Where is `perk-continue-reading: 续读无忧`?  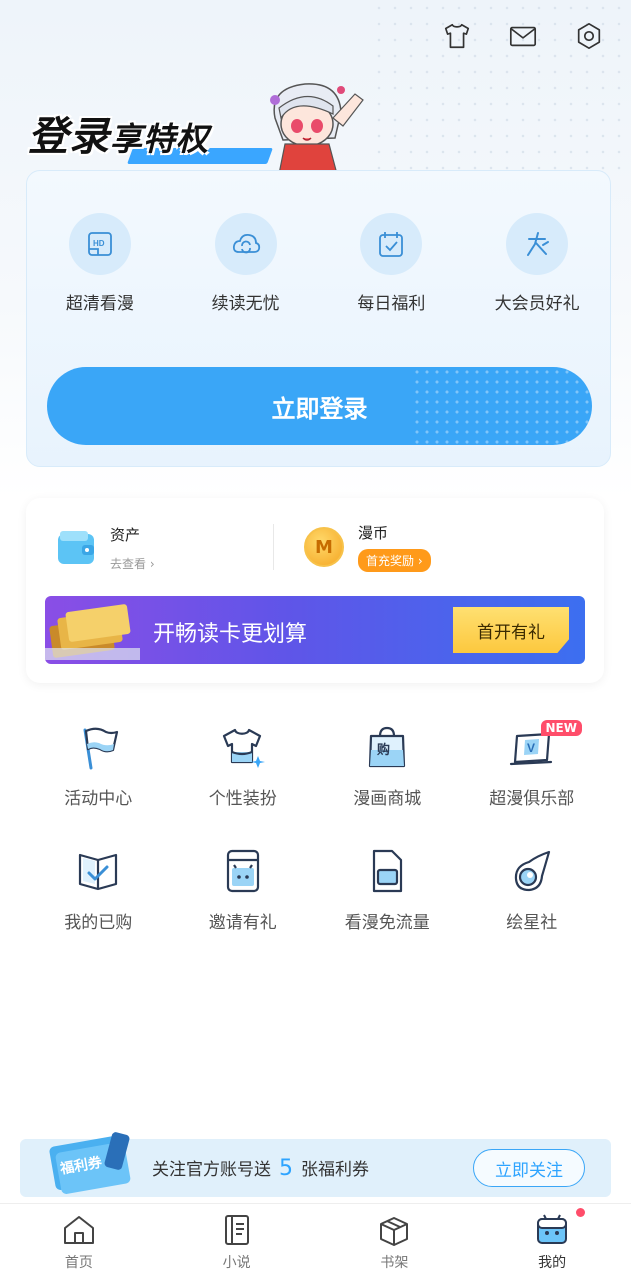 perk-continue-reading: 续读无忧 is located at coordinates (246, 263).